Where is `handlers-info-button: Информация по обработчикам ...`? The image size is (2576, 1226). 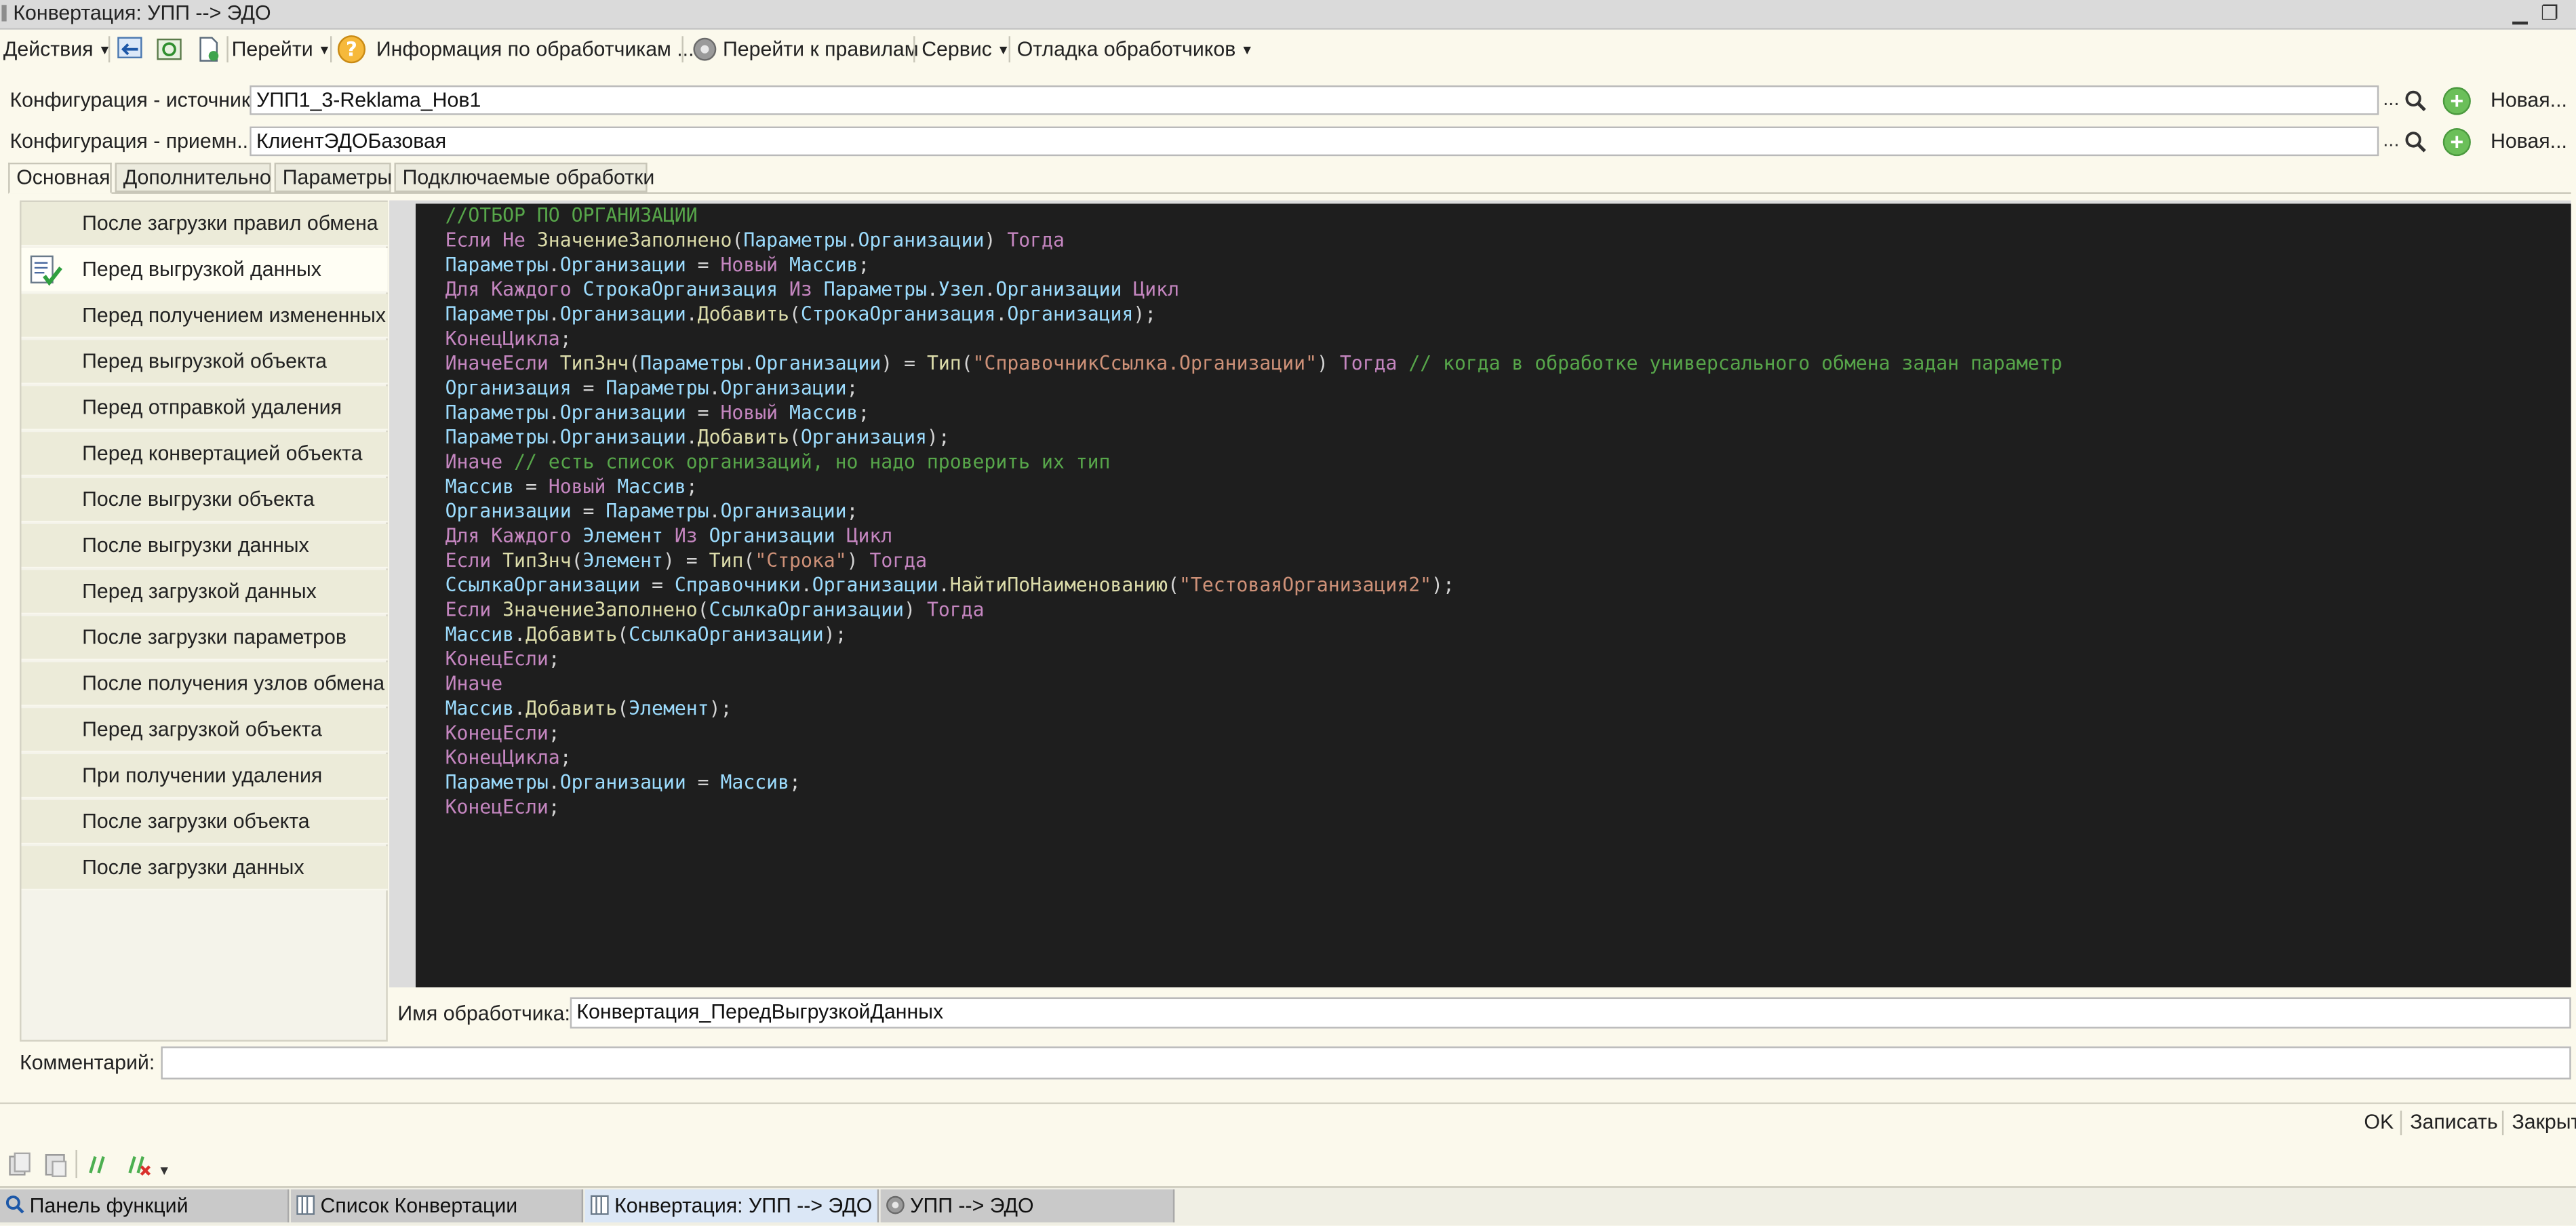
handlers-info-button: Информация по обработчикам ... is located at coordinates (535, 49).